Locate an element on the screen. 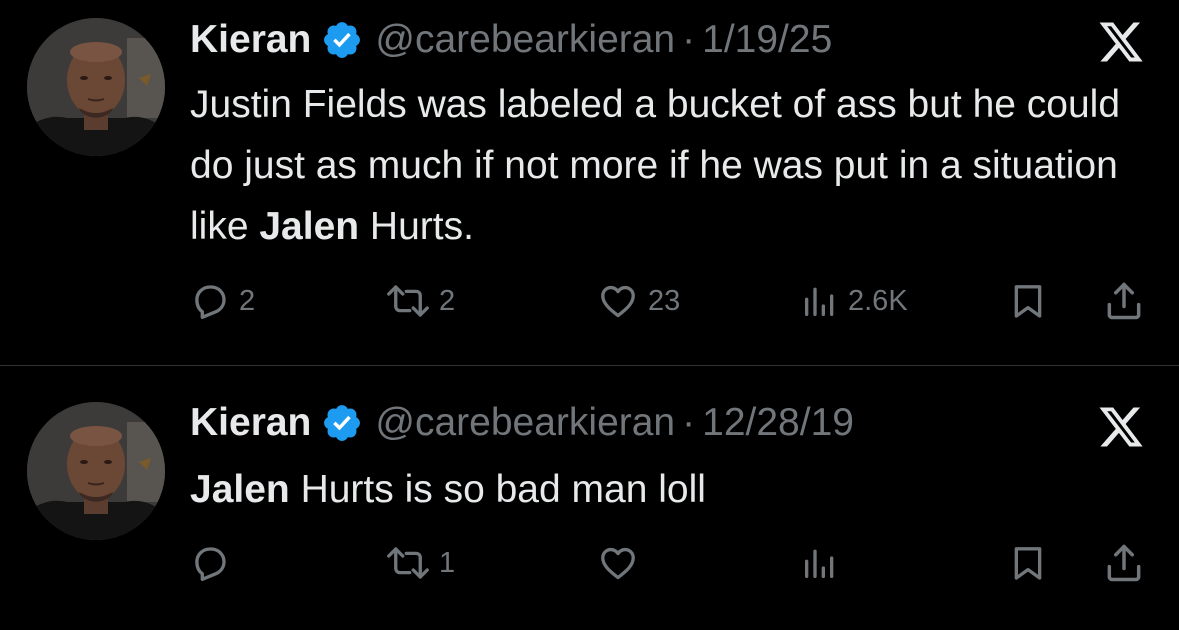 The image size is (1179, 630). views-button is located at coordinates (824, 563).